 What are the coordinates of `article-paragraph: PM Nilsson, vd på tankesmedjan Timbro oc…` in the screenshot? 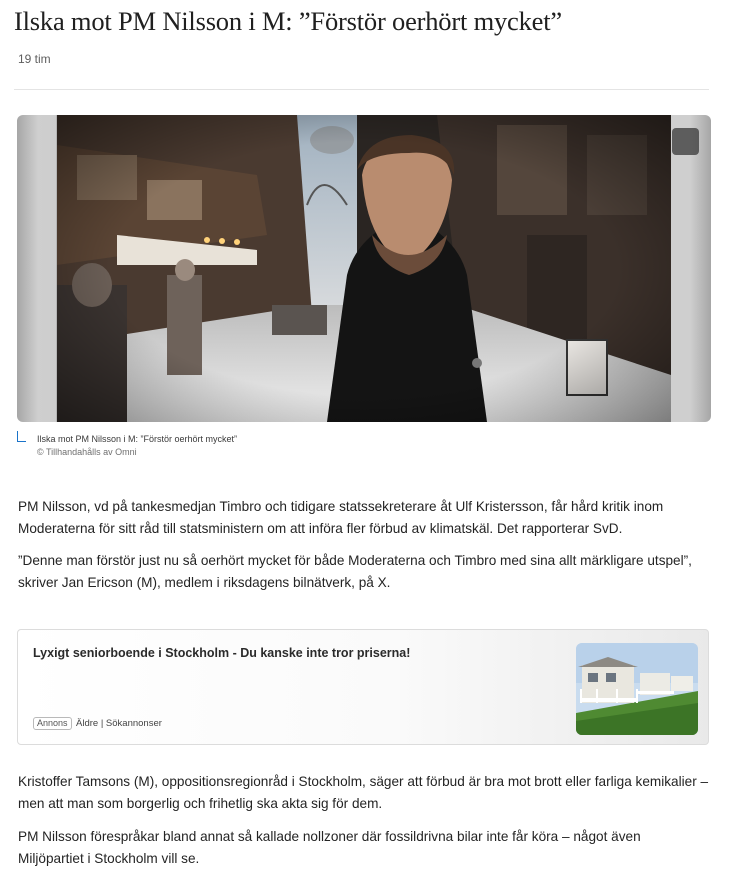 It's located at (341, 517).